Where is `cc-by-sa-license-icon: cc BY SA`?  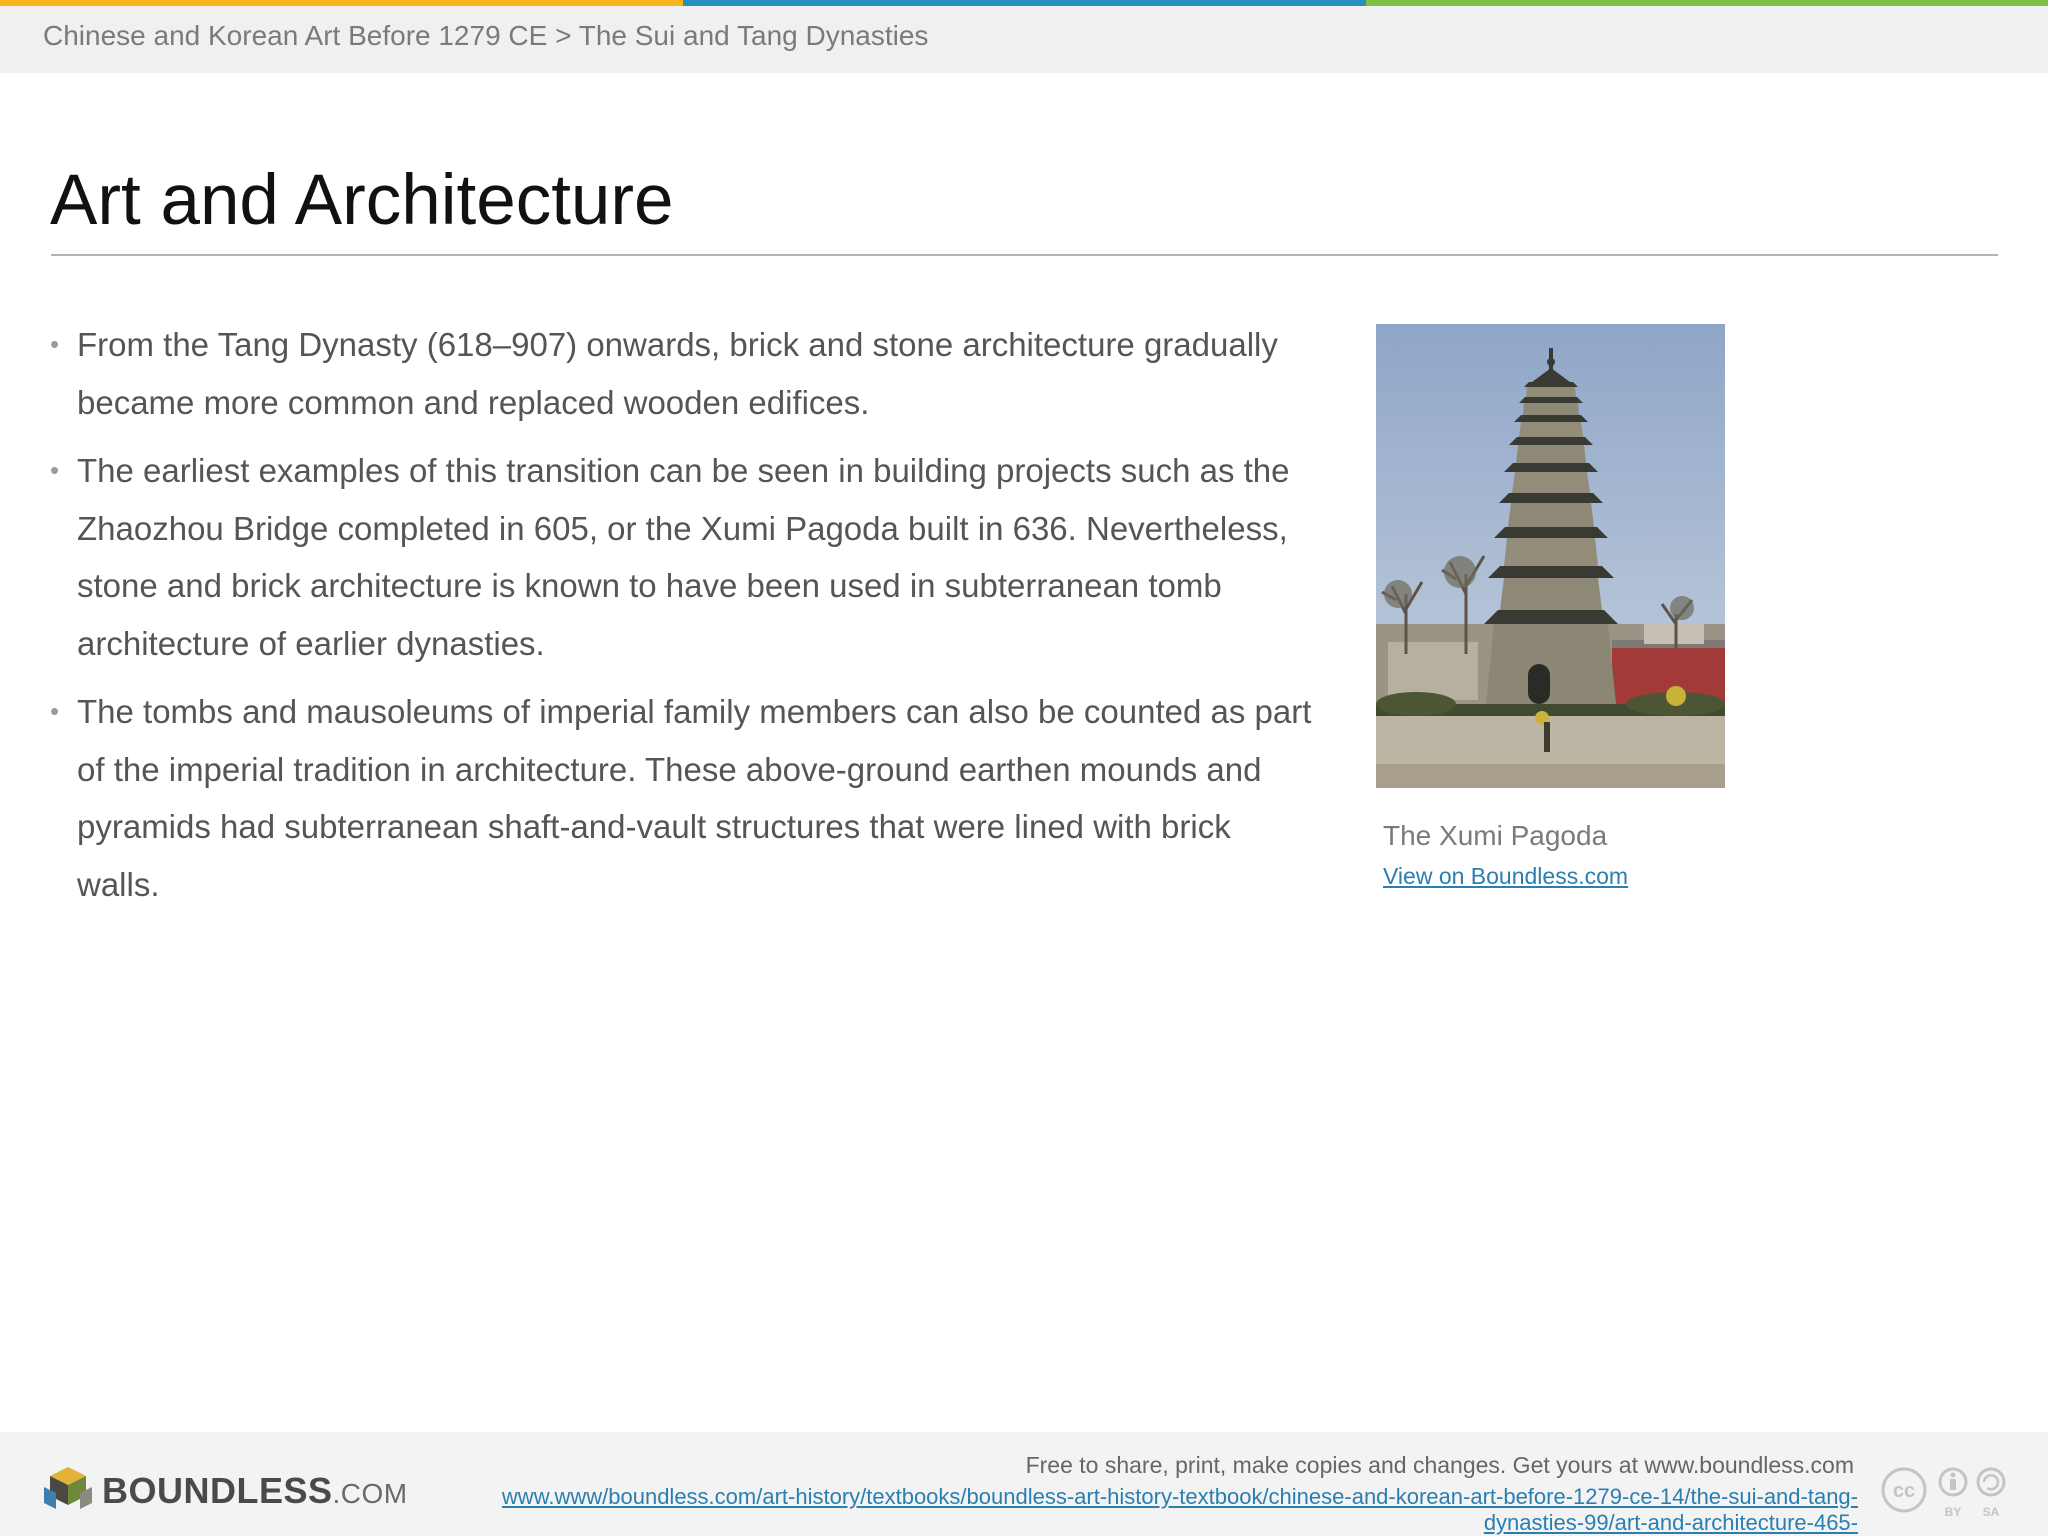
cc-by-sa-license-icon: cc BY SA is located at coordinates (1943, 1492).